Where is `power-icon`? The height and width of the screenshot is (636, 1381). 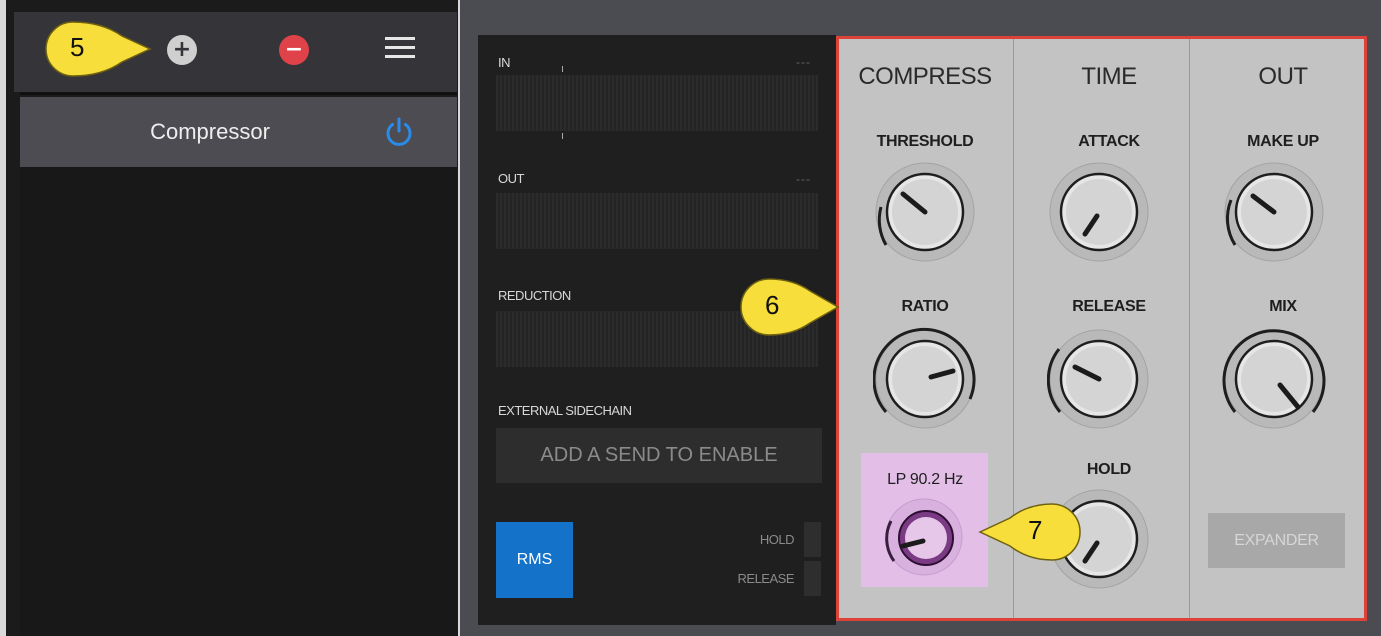
power-icon is located at coordinates (399, 132).